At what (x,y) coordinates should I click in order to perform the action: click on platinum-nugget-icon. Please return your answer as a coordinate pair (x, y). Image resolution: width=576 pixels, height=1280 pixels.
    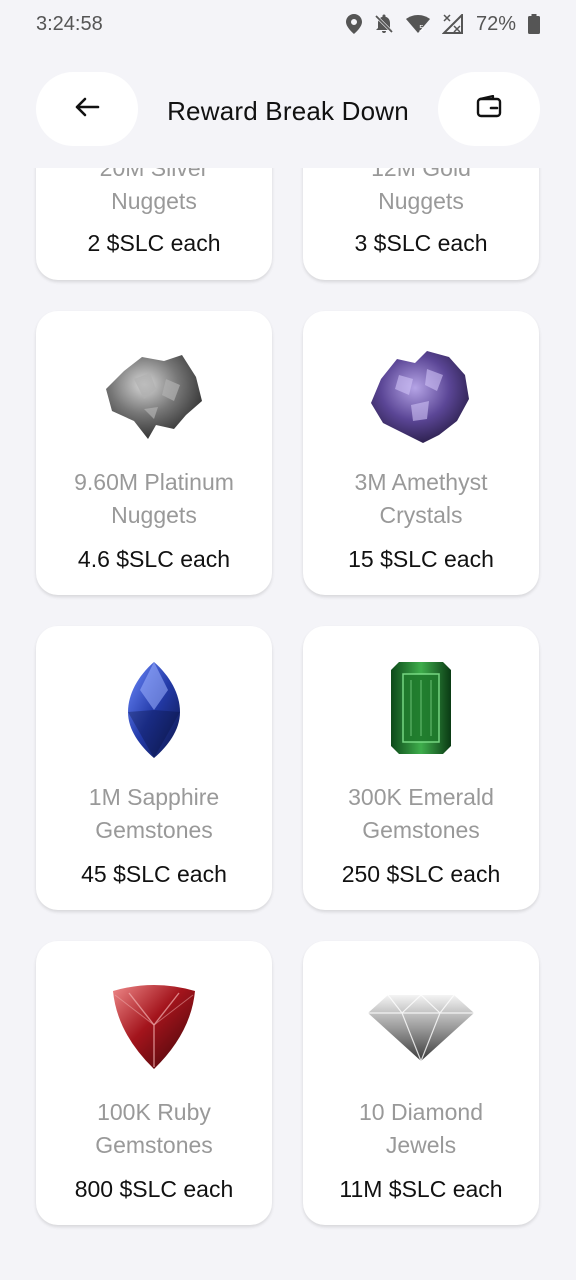
    Looking at the image, I should click on (154, 397).